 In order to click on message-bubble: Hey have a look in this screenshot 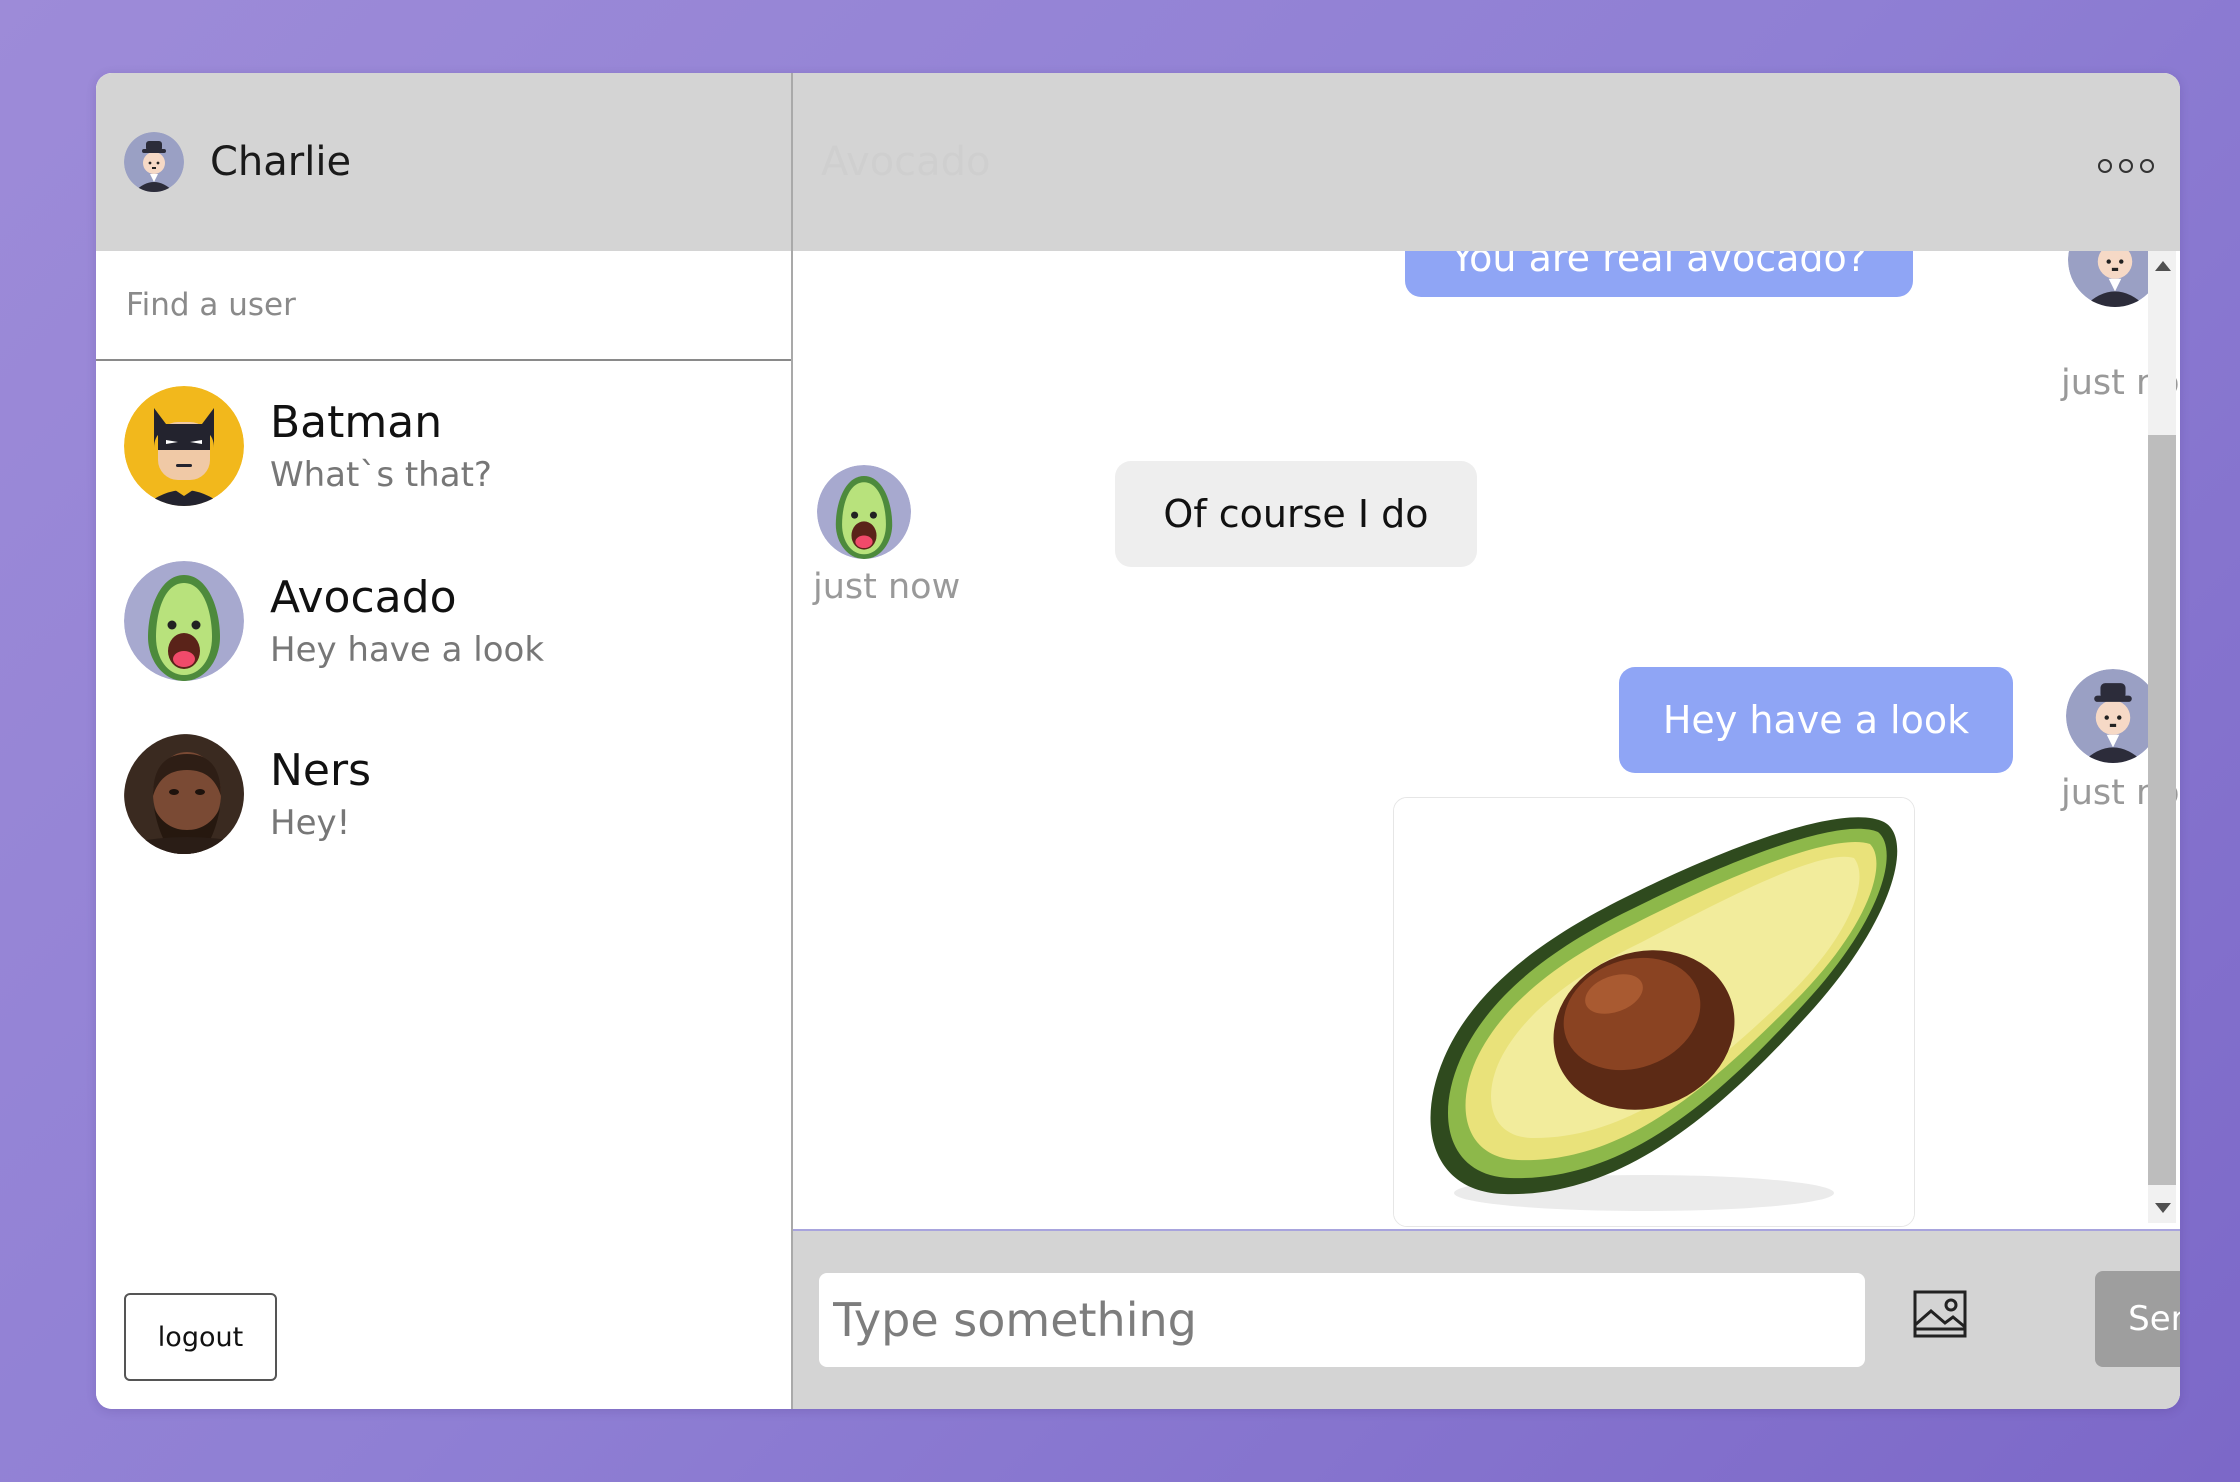, I will do `click(1816, 720)`.